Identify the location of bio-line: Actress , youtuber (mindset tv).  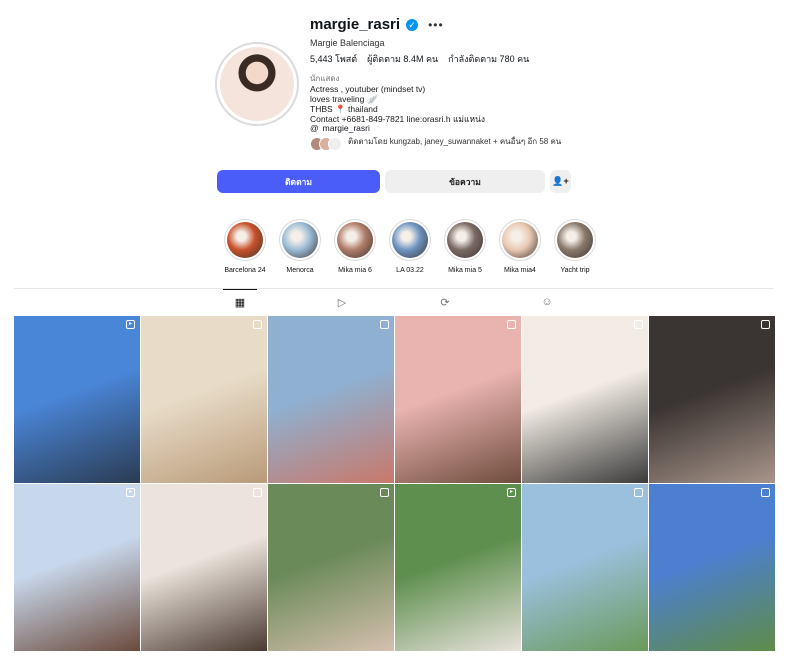
(368, 89).